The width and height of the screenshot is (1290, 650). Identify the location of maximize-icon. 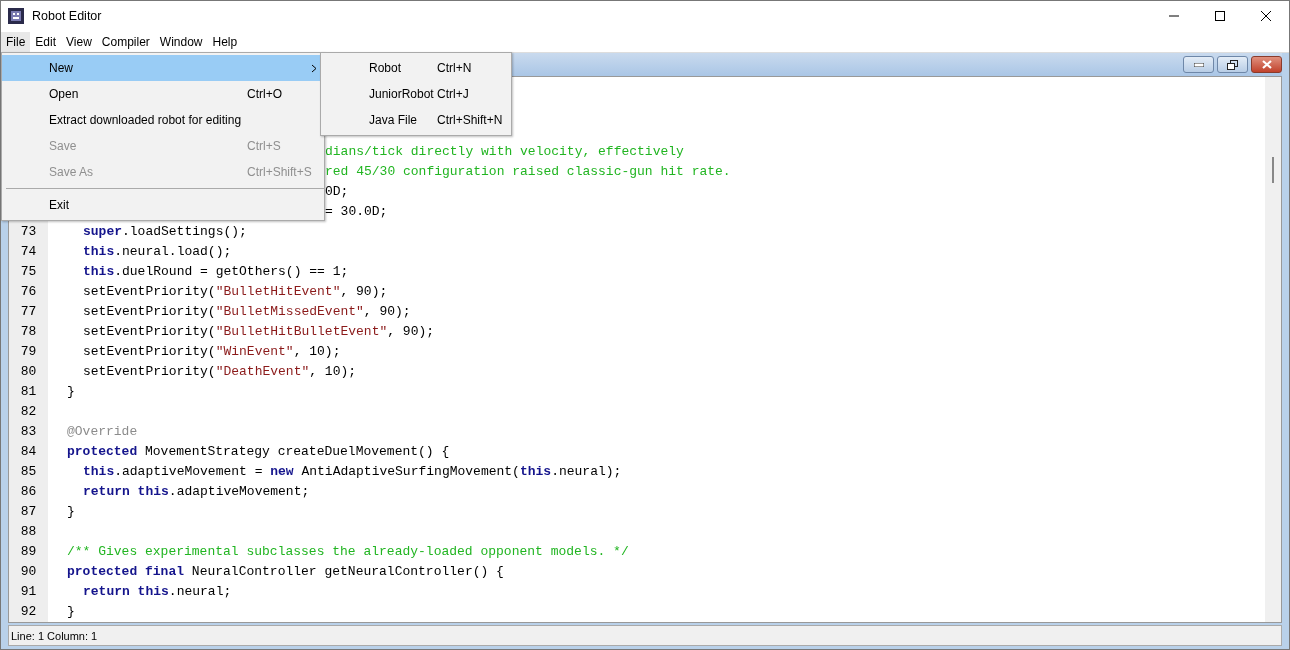
(1220, 16).